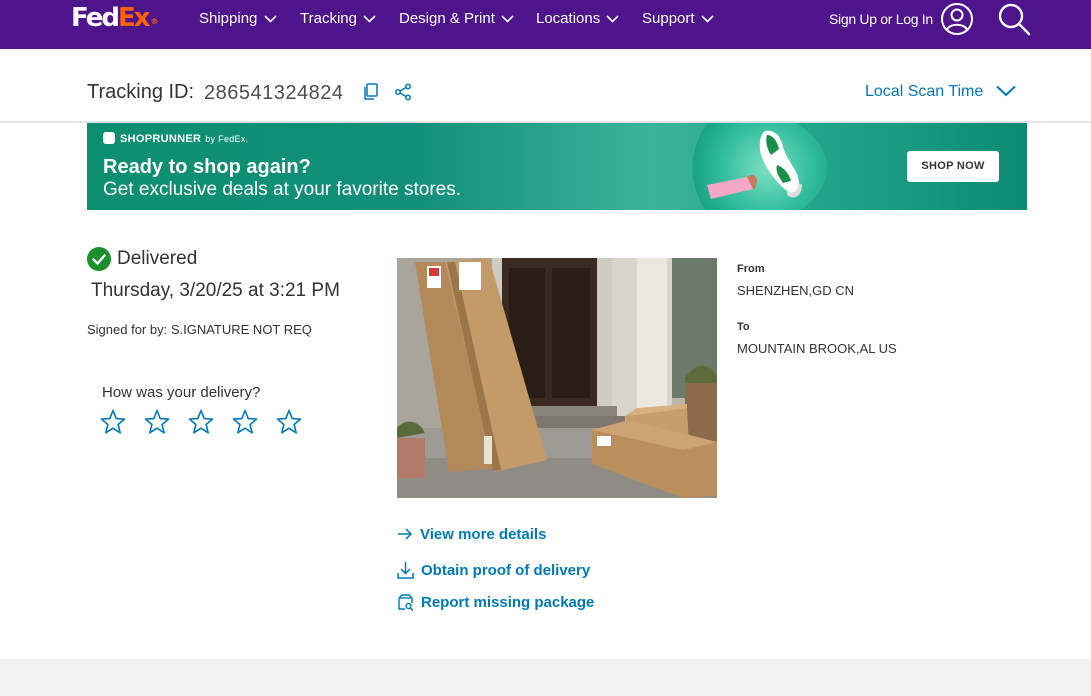 Image resolution: width=1091 pixels, height=696 pixels. Describe the element at coordinates (405, 534) in the screenshot. I see `arrow-right-icon` at that location.